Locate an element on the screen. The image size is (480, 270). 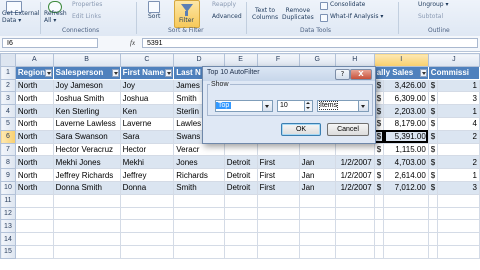
sort-button: Sort is located at coordinates (154, 16).